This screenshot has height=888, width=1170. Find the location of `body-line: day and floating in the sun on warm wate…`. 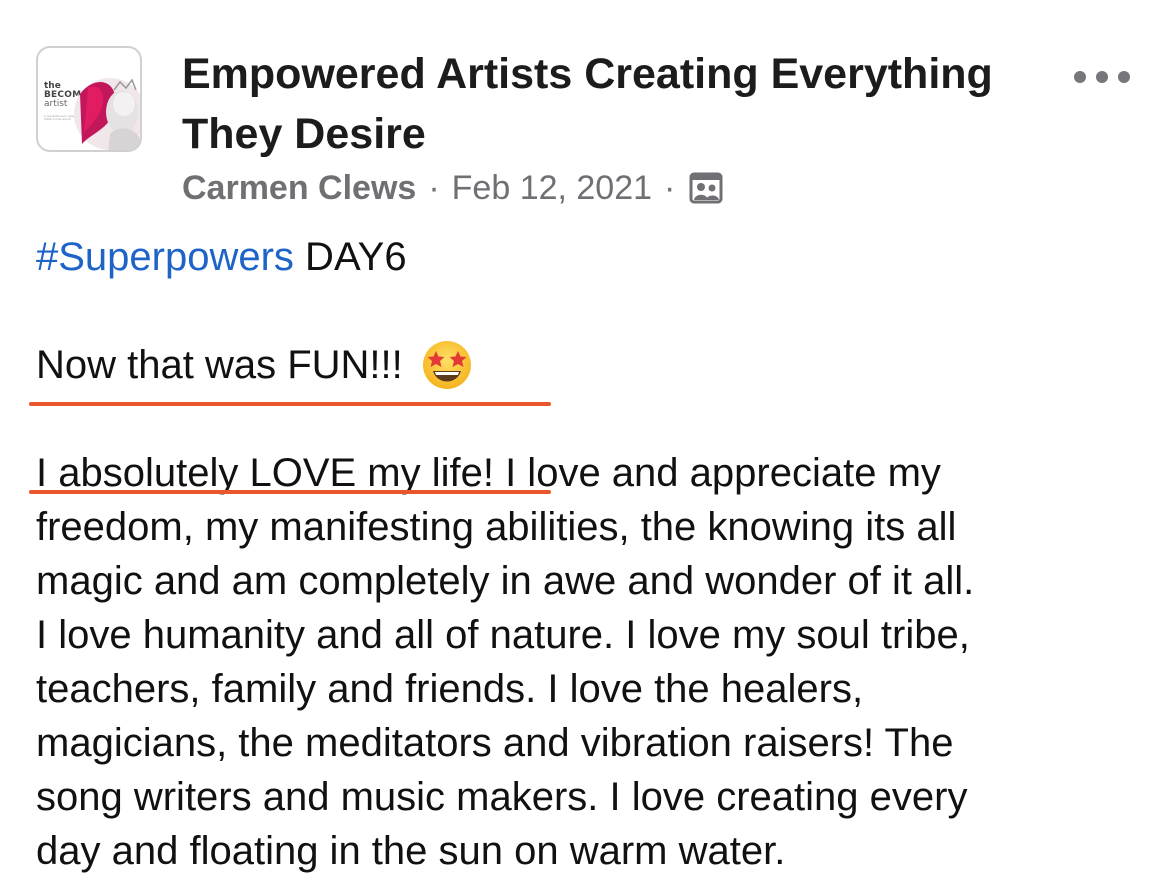

body-line: day and floating in the sun on warm wate… is located at coordinates (411, 851).